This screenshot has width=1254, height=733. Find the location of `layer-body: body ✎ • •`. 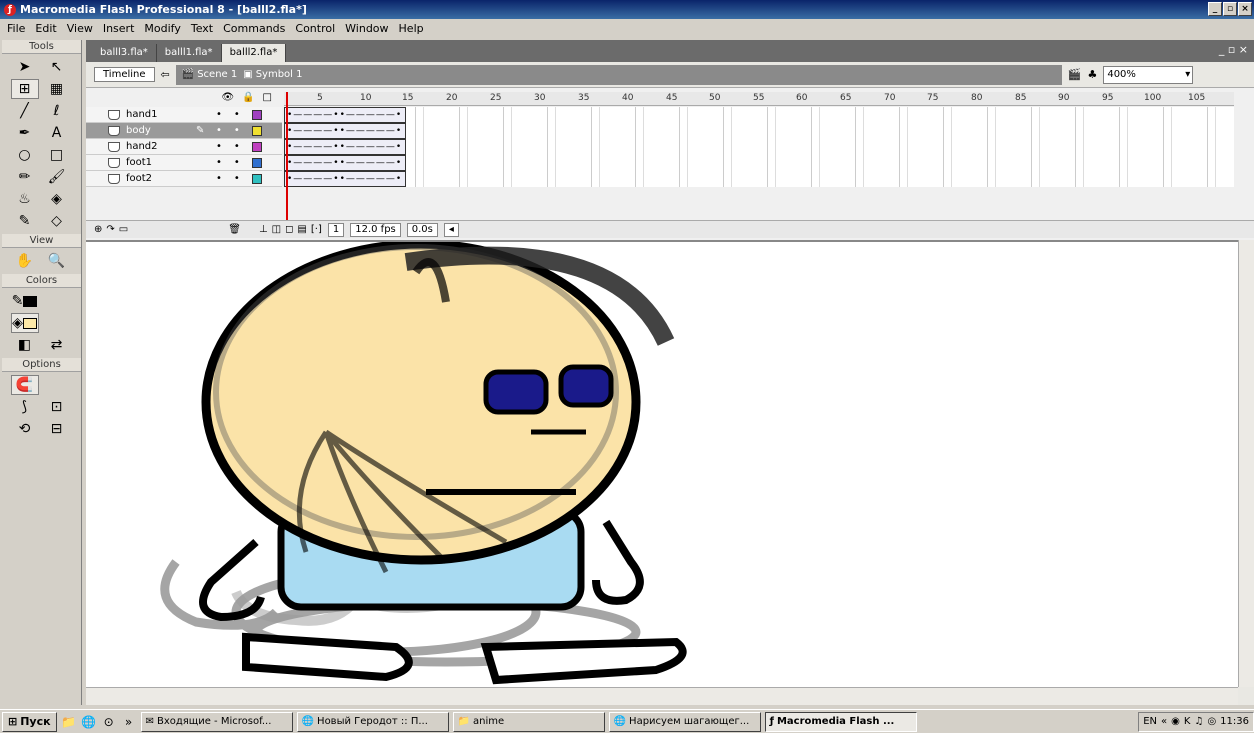

layer-body: body ✎ • • is located at coordinates (184, 131).